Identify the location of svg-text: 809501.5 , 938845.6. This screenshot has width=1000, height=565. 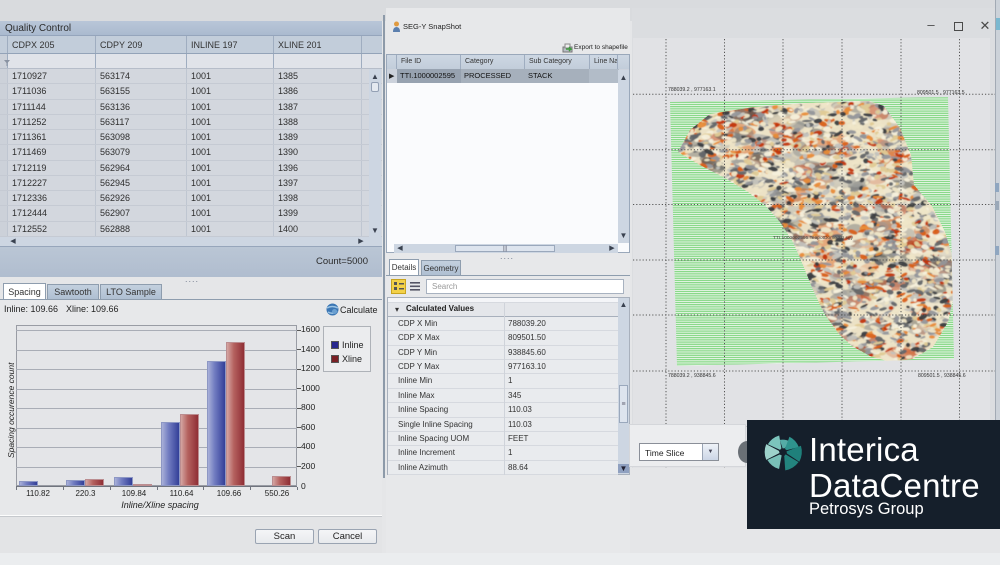
(942, 376).